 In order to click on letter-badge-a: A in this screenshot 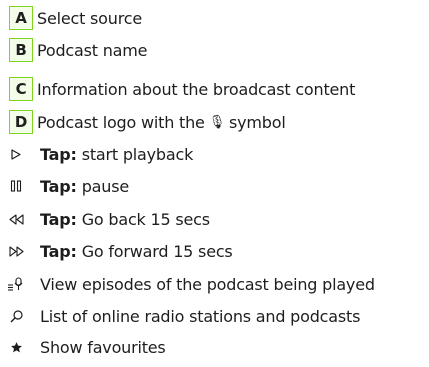, I will do `click(21, 18)`.